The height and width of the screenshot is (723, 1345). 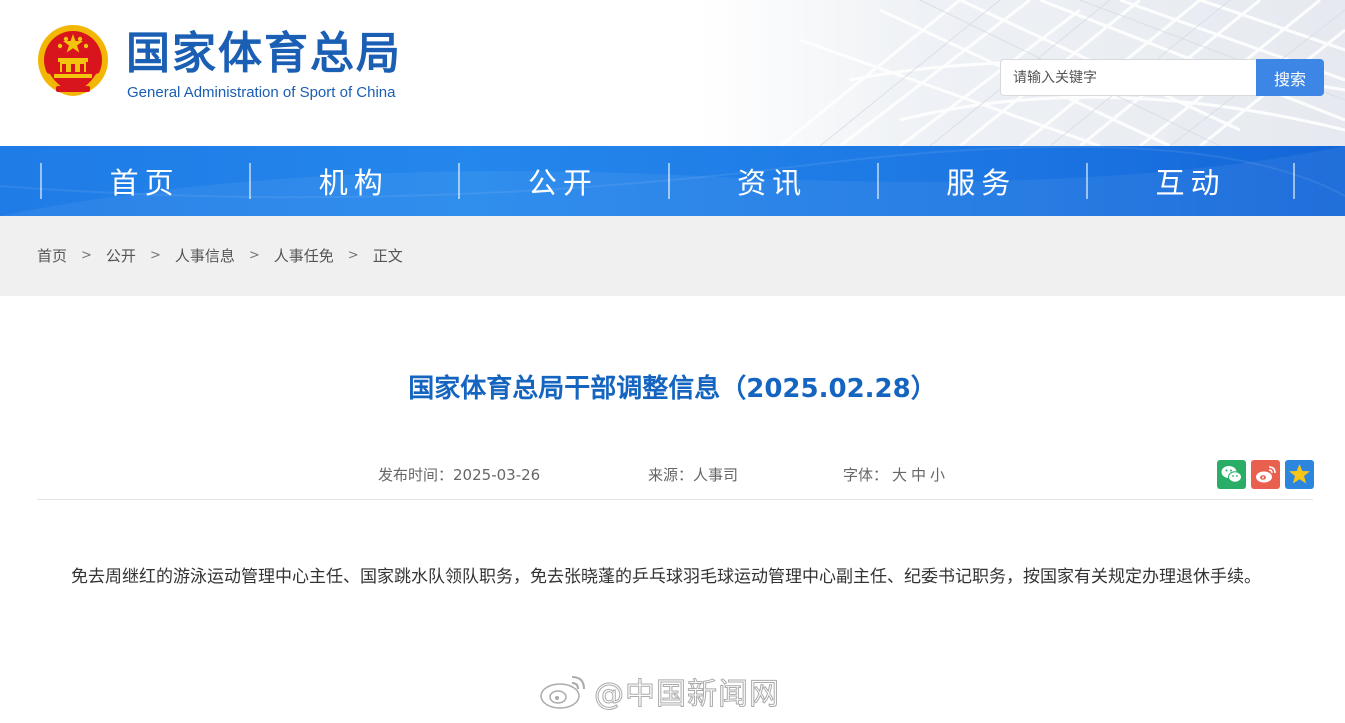 I want to click on nav-item-organization: 机构, so click(x=353, y=181).